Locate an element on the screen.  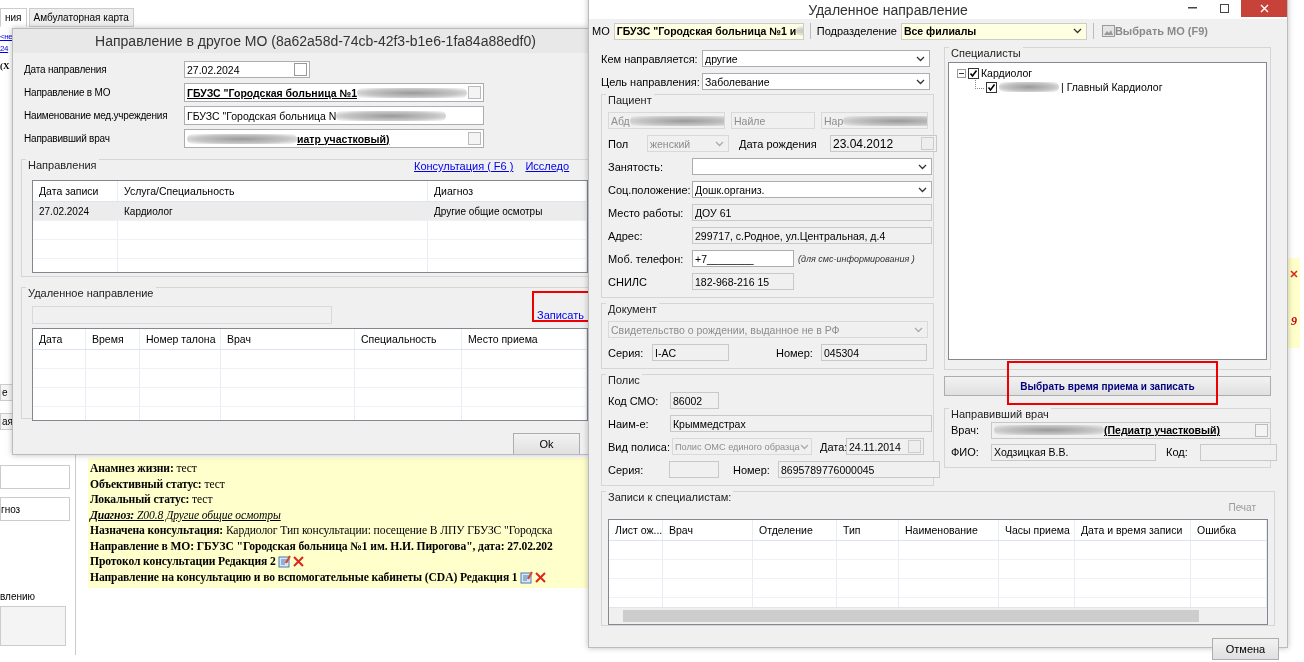
table-cell: 27.02.2024 is located at coordinates (75, 211).